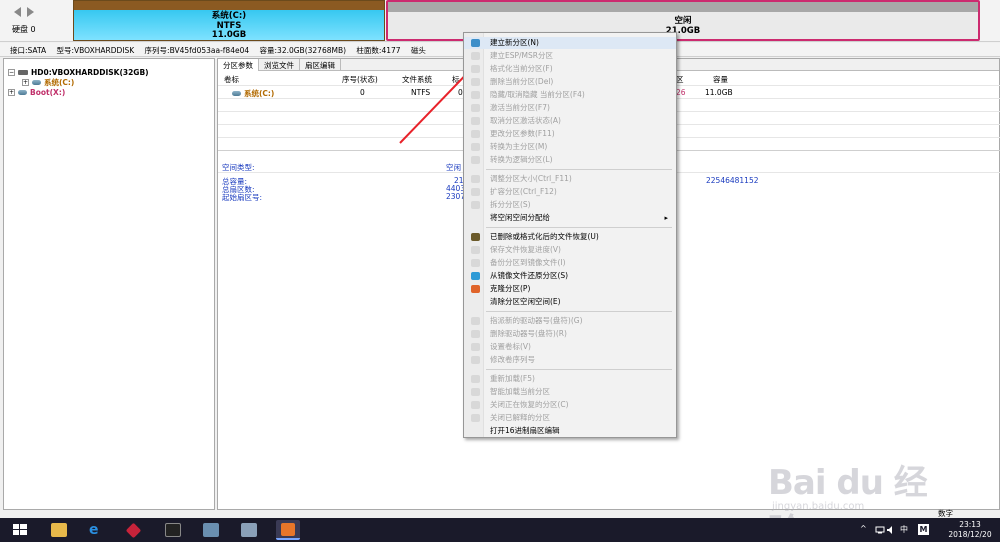 The height and width of the screenshot is (542, 1000). Describe the element at coordinates (891, 530) in the screenshot. I see `volume-icon` at that location.